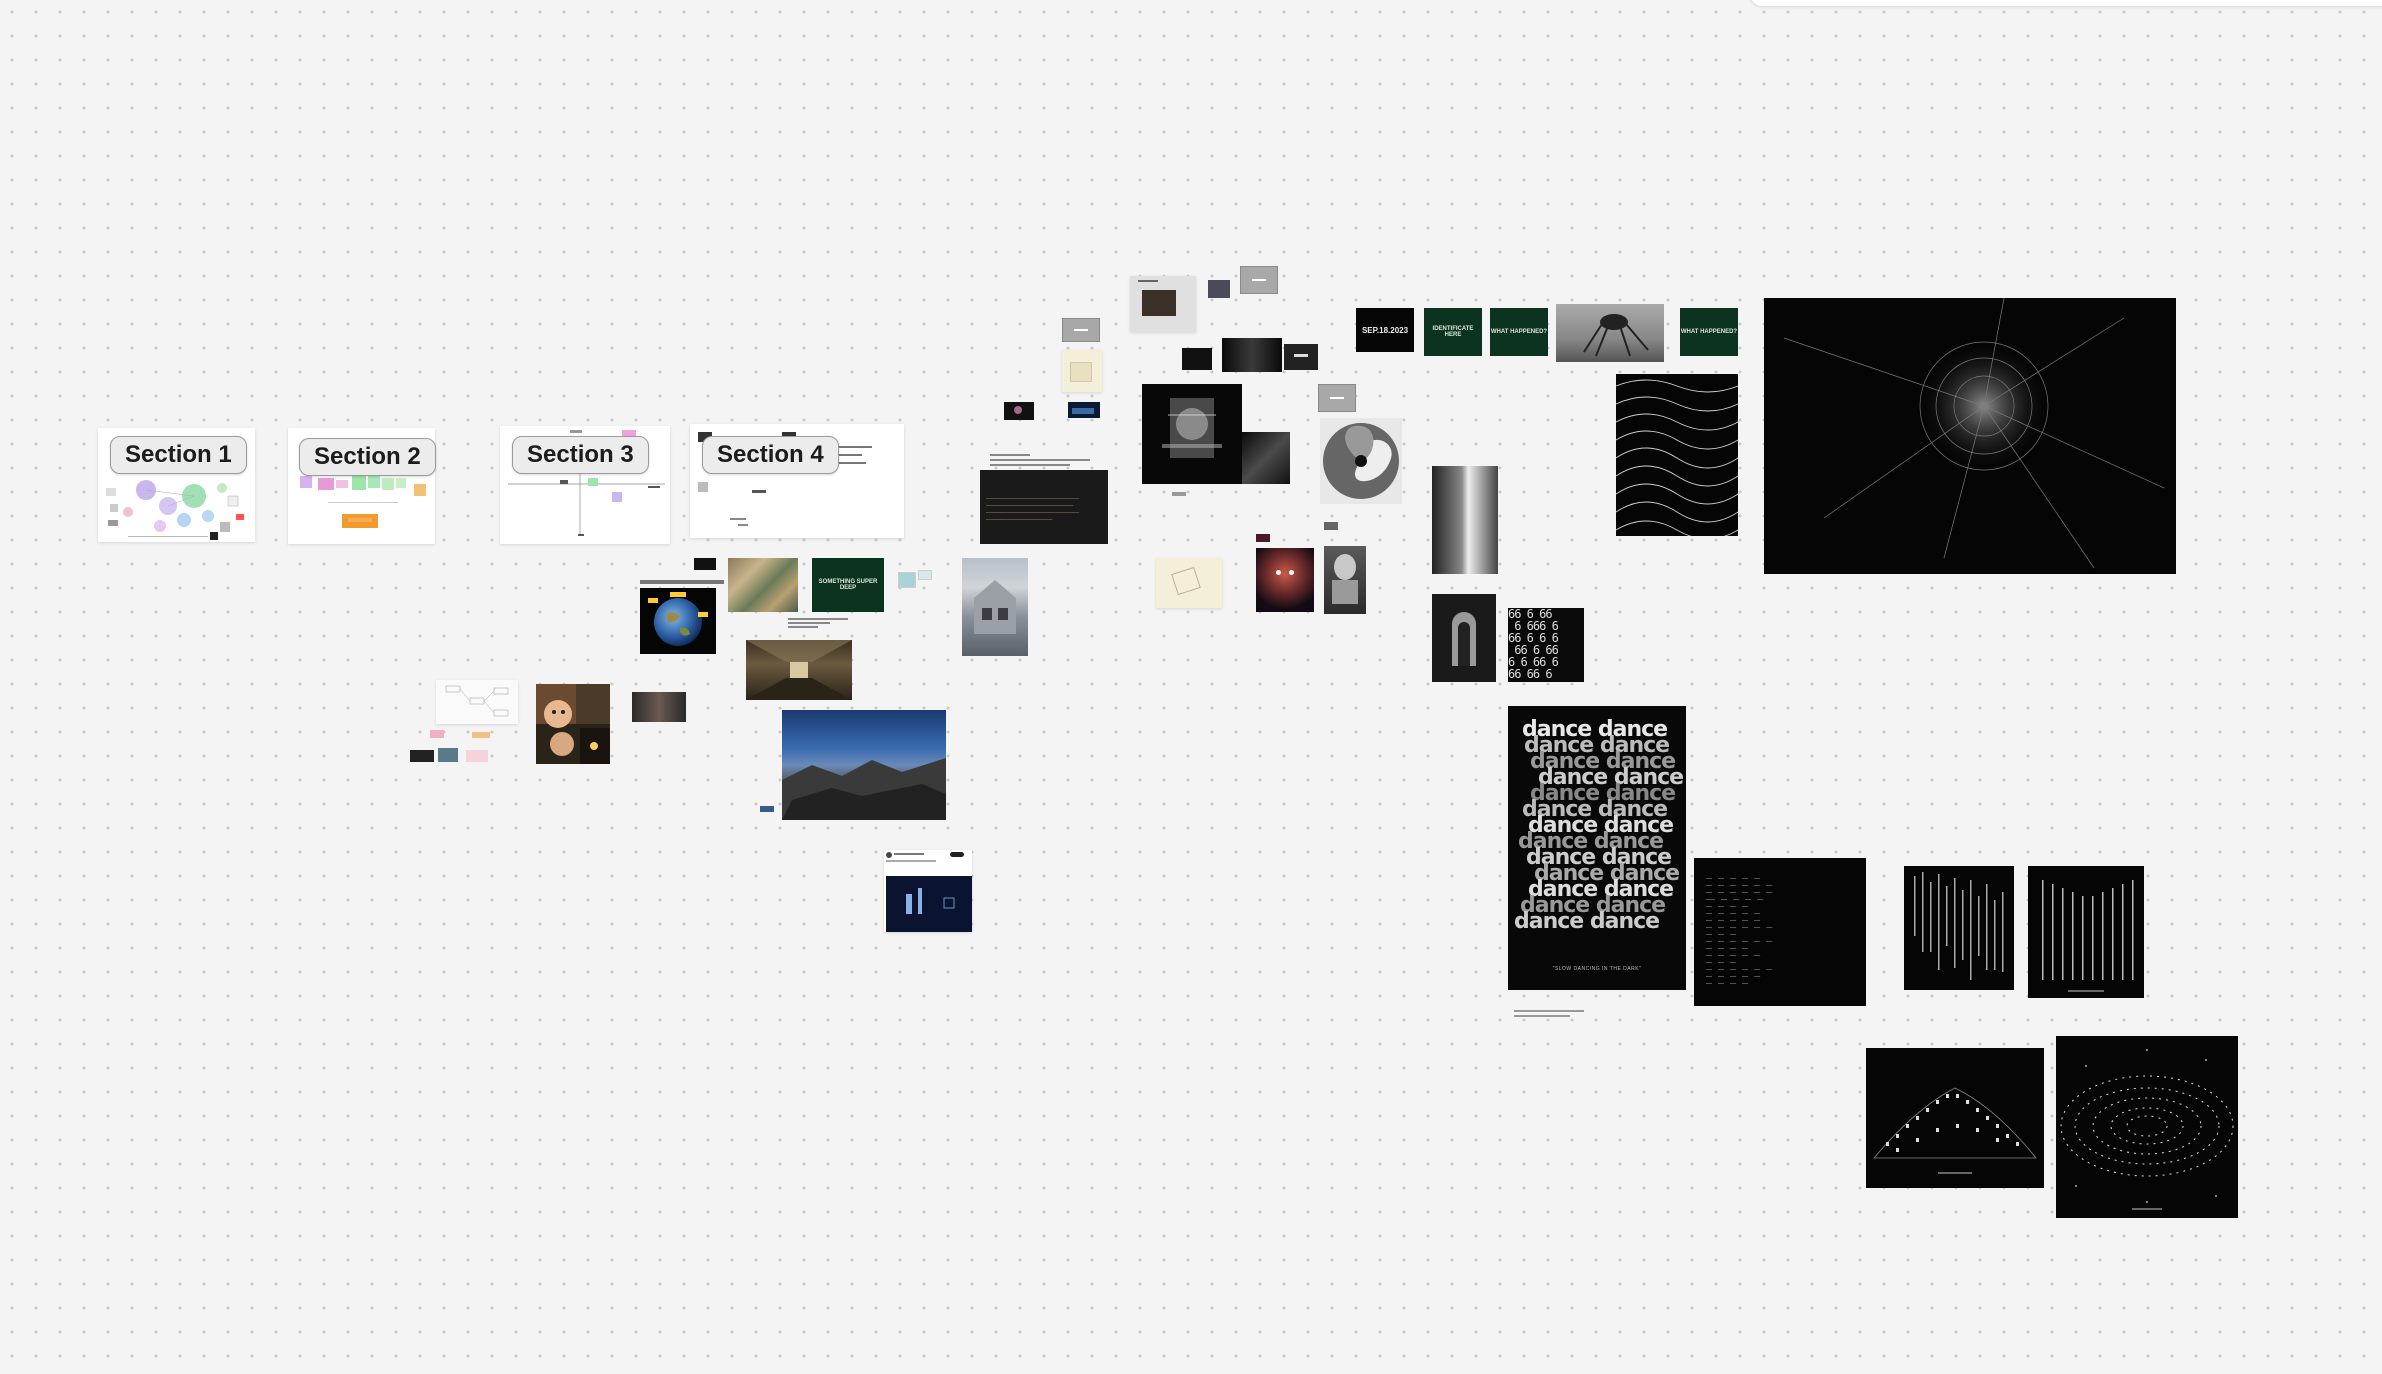  What do you see at coordinates (1549, 1017) in the screenshot?
I see `dance-note` at bounding box center [1549, 1017].